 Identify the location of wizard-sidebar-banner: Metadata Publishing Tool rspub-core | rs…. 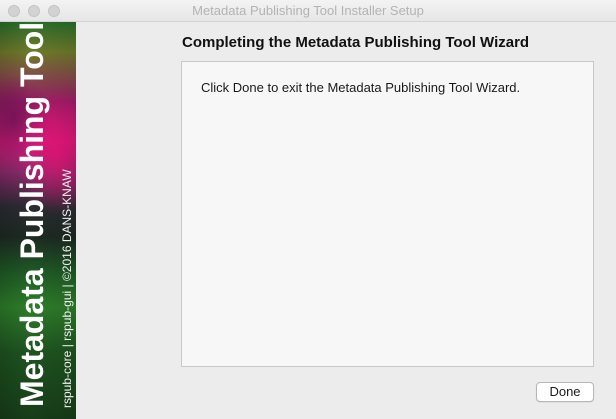
(38, 220).